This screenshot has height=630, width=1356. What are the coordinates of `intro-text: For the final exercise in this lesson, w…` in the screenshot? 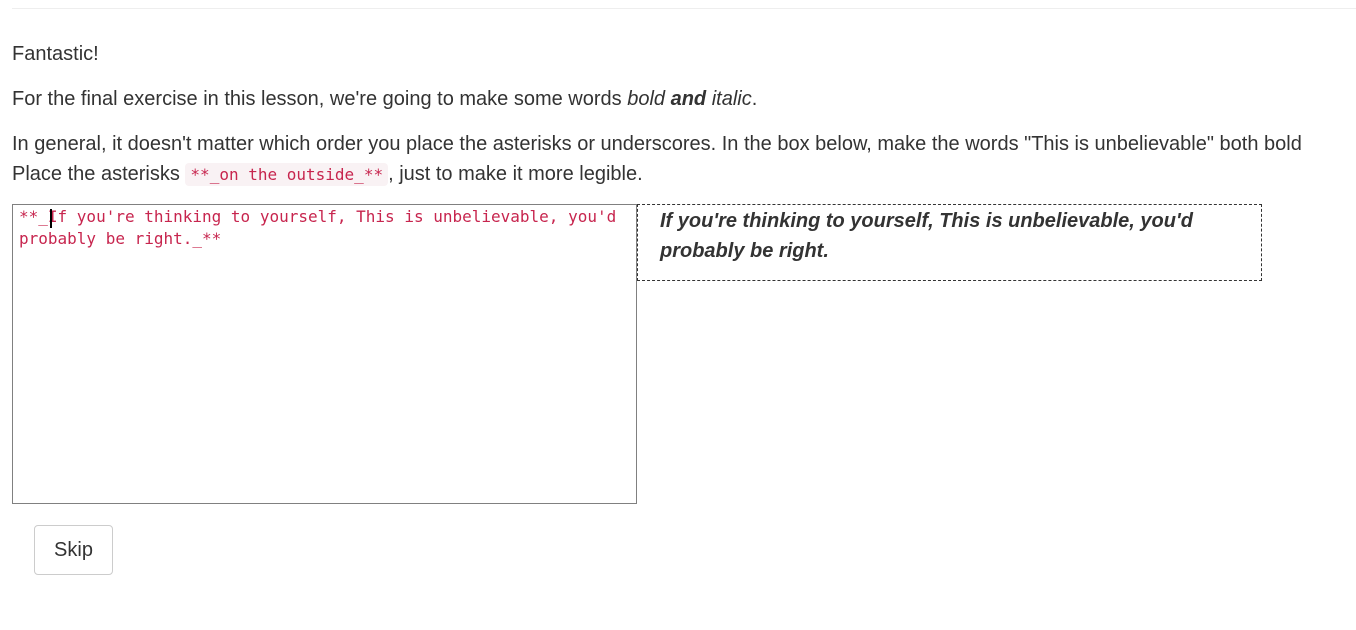 It's located at (320, 99).